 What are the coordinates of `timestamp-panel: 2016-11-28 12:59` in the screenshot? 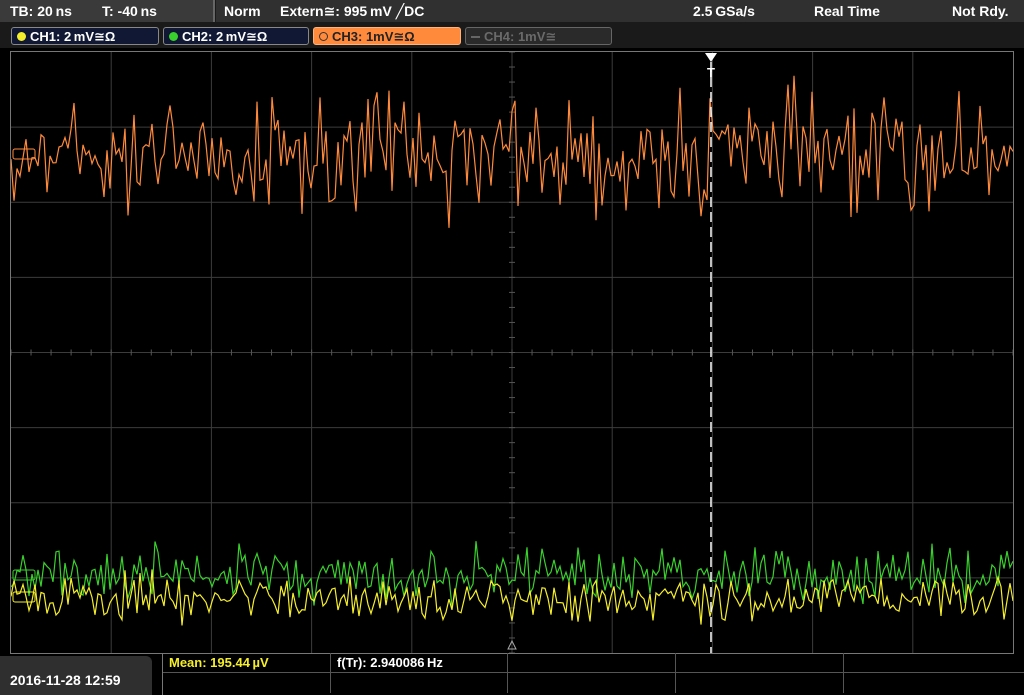 It's located at (76, 675).